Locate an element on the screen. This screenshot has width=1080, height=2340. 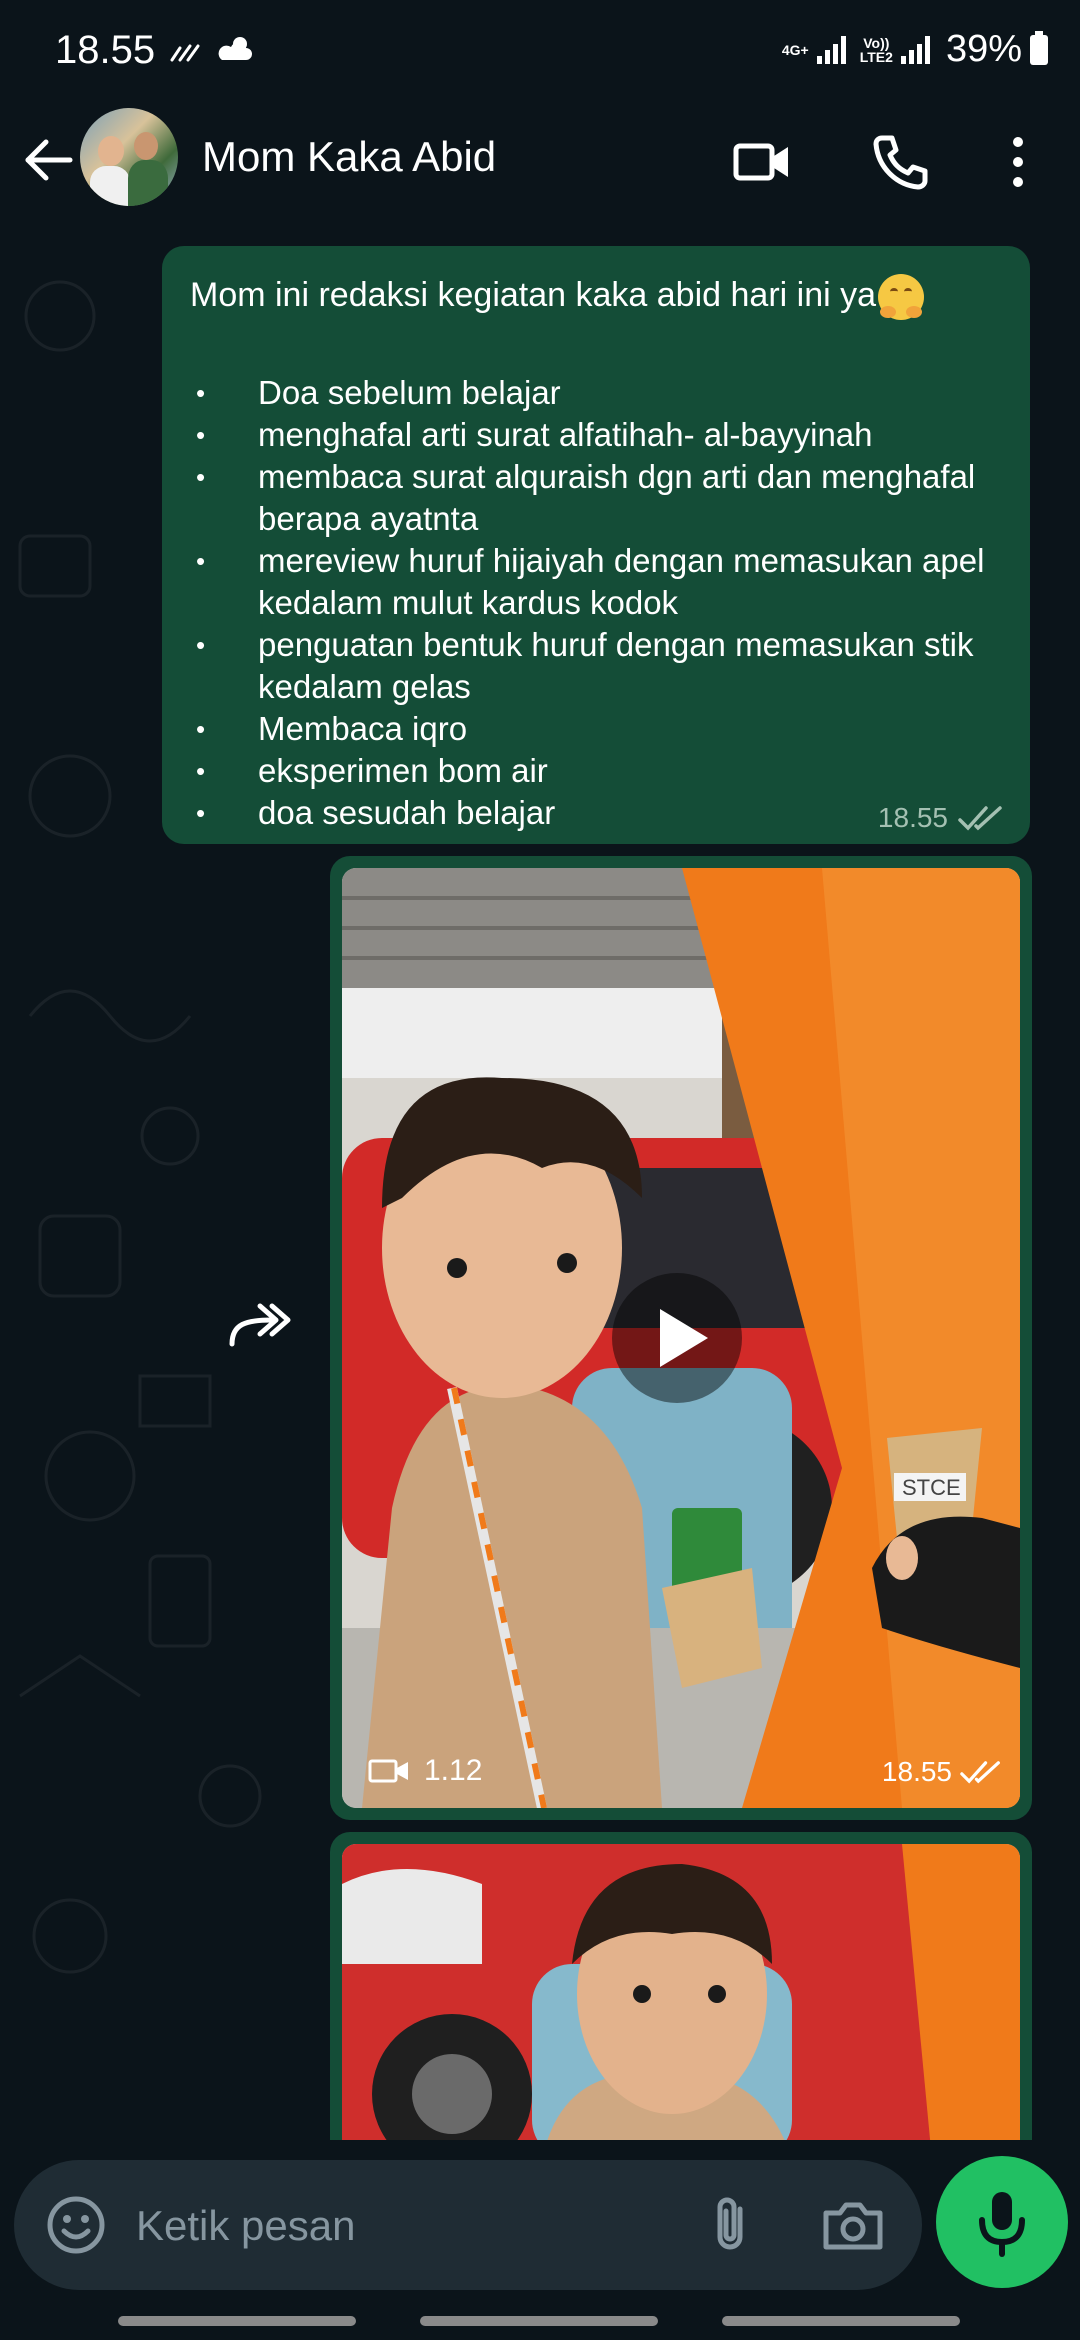
video-meta: 18.55 is located at coordinates (942, 1772).